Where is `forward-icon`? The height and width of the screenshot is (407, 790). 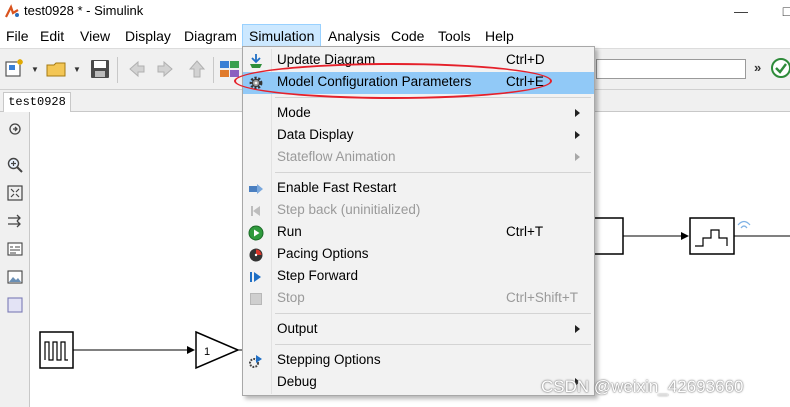
forward-icon is located at coordinates (166, 69).